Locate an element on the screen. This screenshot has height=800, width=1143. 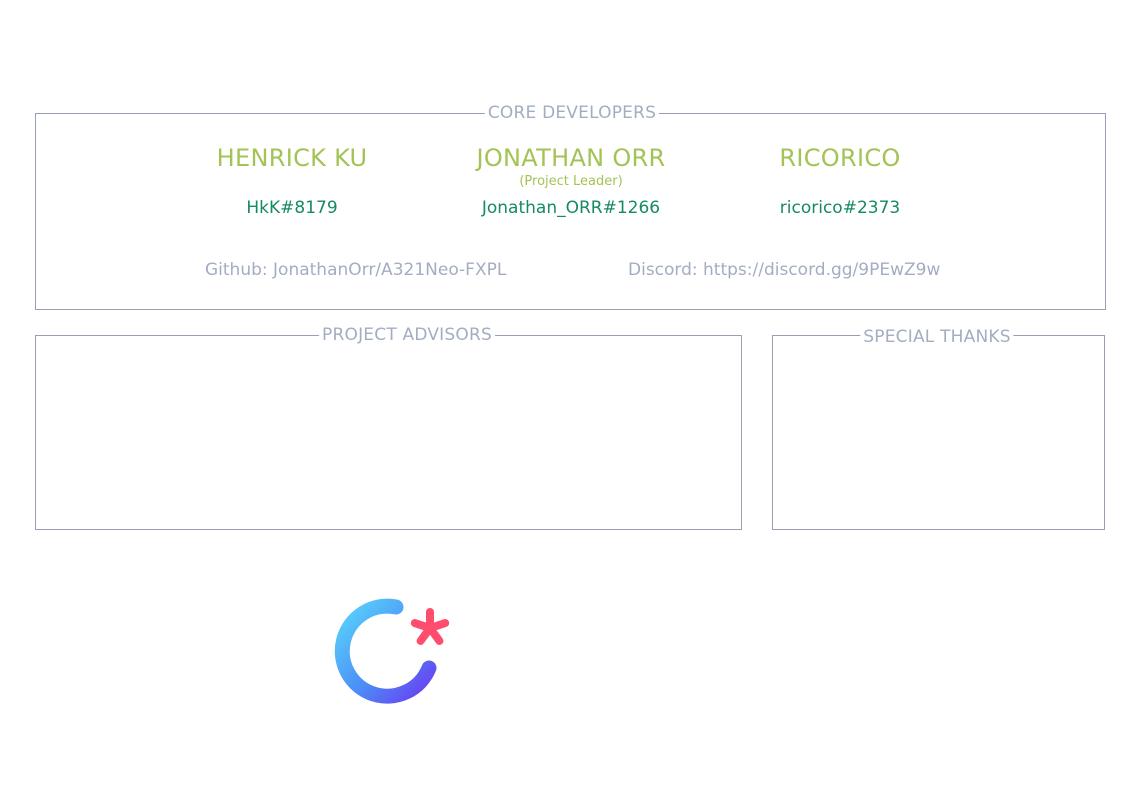
discord-link: Discord: https://discord.gg/9PEwZ9w is located at coordinates (784, 270).